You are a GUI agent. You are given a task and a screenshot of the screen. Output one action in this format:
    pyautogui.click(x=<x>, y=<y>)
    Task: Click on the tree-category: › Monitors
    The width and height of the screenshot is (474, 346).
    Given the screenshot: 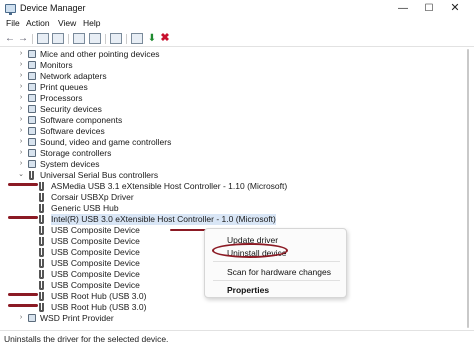 What is the action you would take?
    pyautogui.click(x=230, y=65)
    